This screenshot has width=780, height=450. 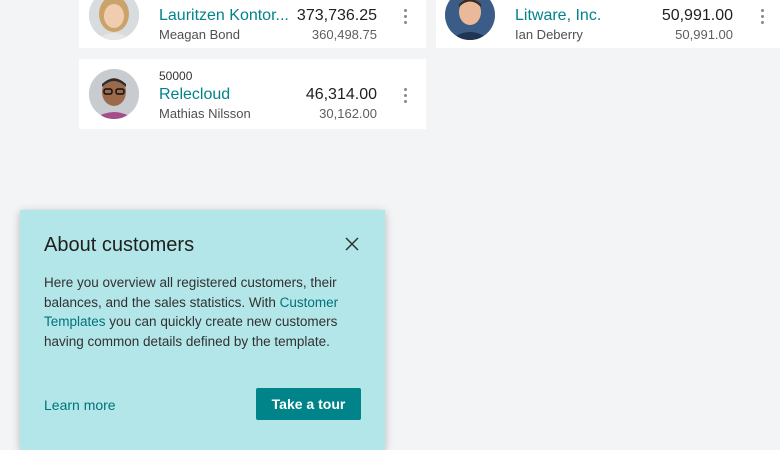 What do you see at coordinates (348, 113) in the screenshot?
I see `customer-balance-due: 30,162.00` at bounding box center [348, 113].